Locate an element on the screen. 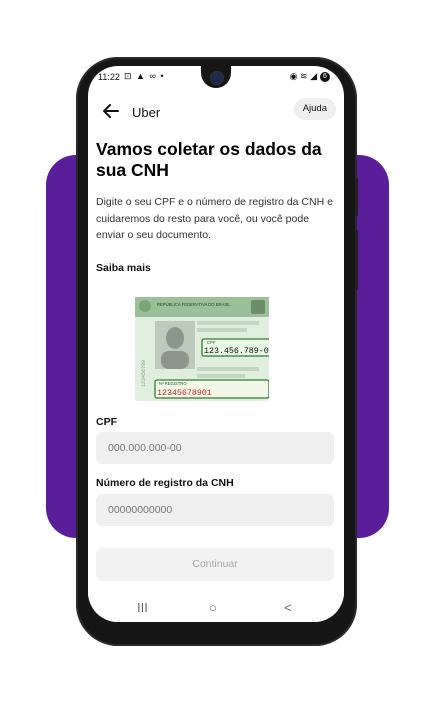 The height and width of the screenshot is (704, 434). registro-tag: Nº REGISTRO is located at coordinates (173, 383).